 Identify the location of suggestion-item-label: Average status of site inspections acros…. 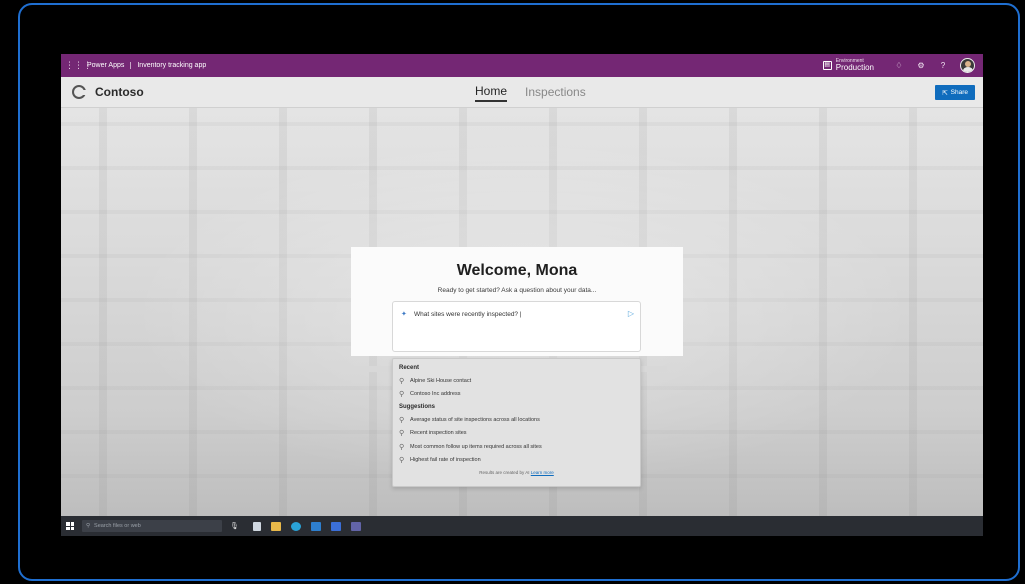
(475, 419).